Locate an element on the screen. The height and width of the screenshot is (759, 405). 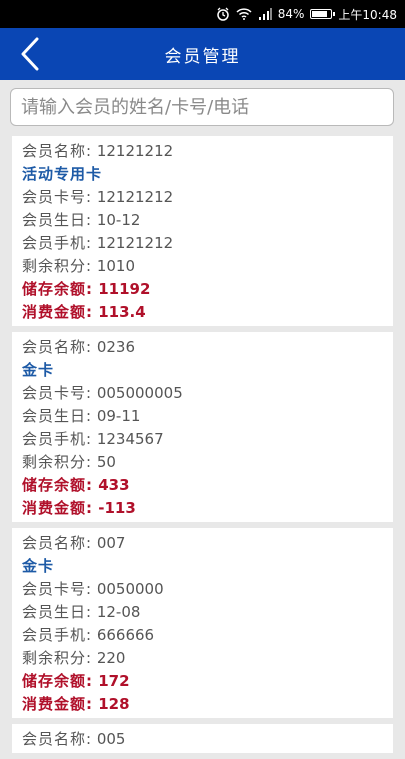
member-points-row: 剩余积分: 50 is located at coordinates (69, 462).